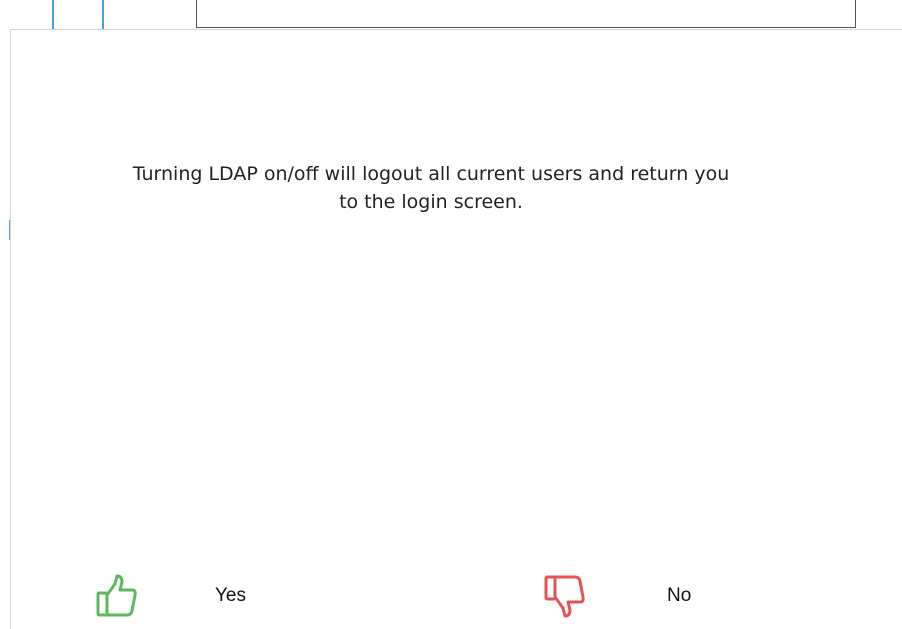 This screenshot has width=902, height=629. I want to click on thumbs-up-icon, so click(117, 596).